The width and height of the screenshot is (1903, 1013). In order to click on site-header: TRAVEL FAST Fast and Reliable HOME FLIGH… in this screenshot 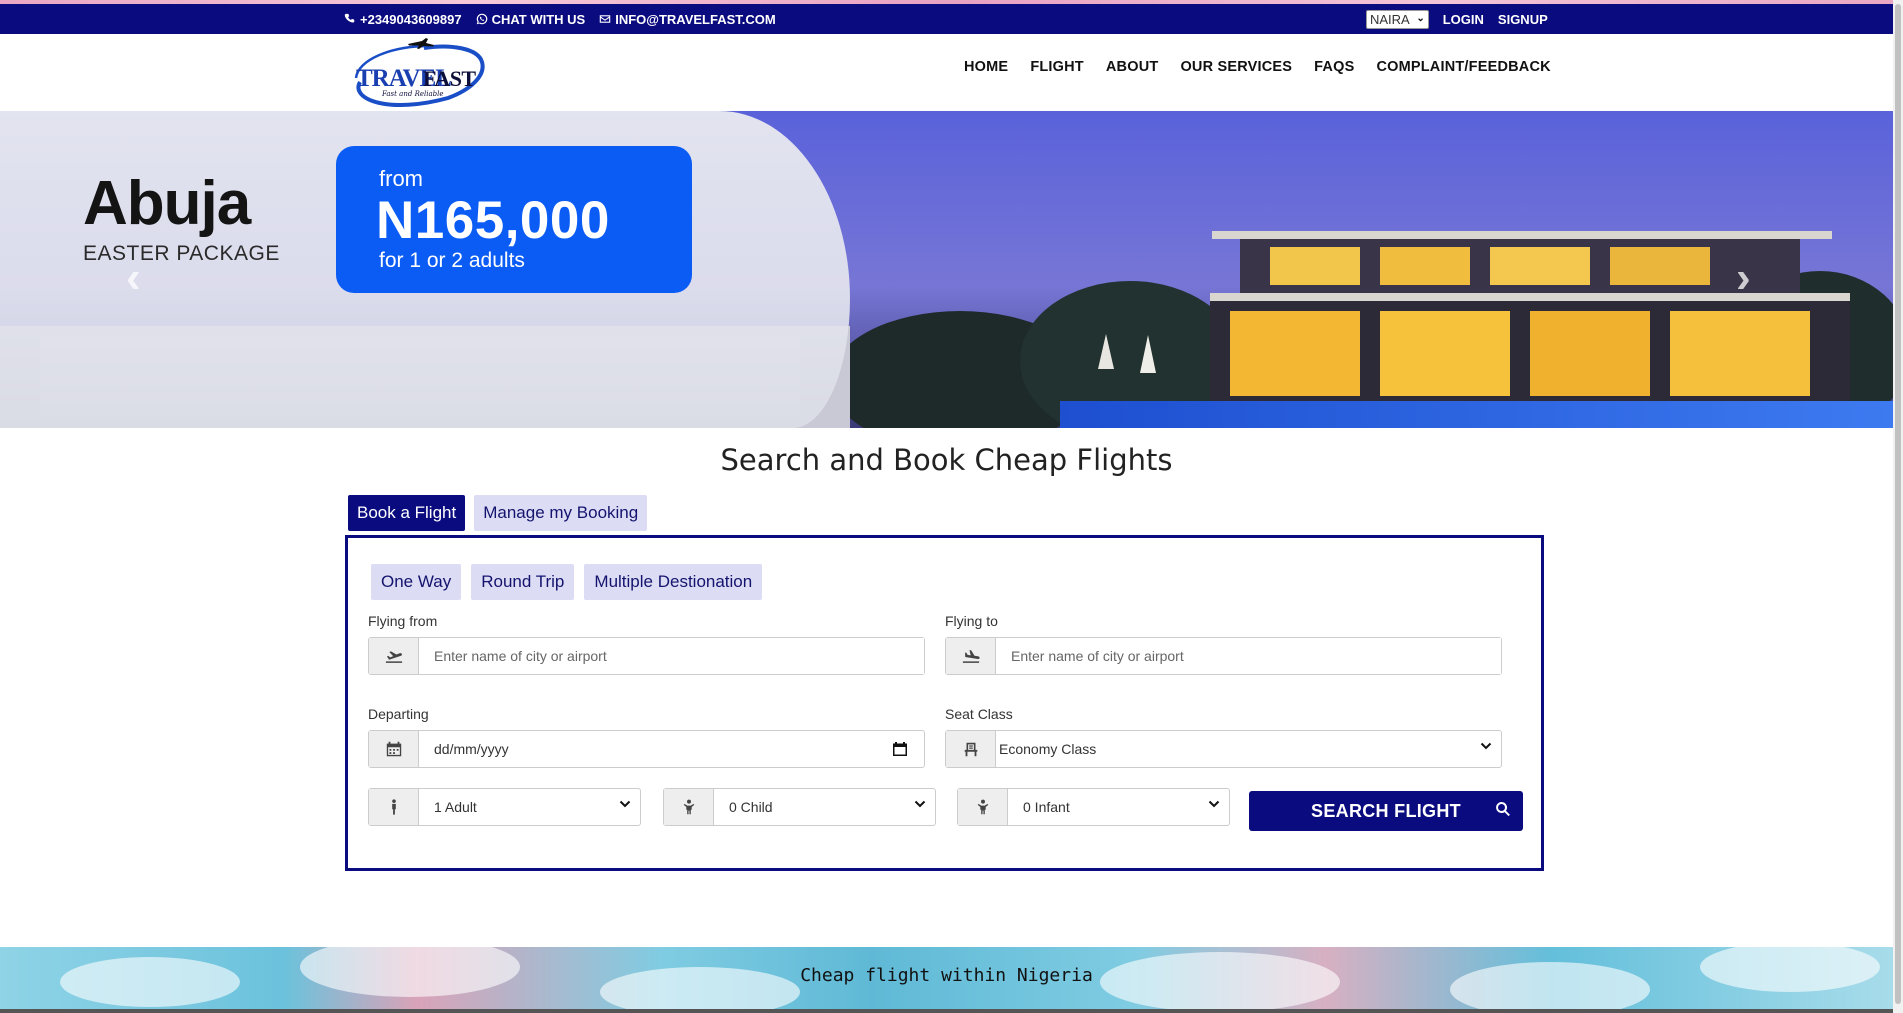, I will do `click(946, 72)`.